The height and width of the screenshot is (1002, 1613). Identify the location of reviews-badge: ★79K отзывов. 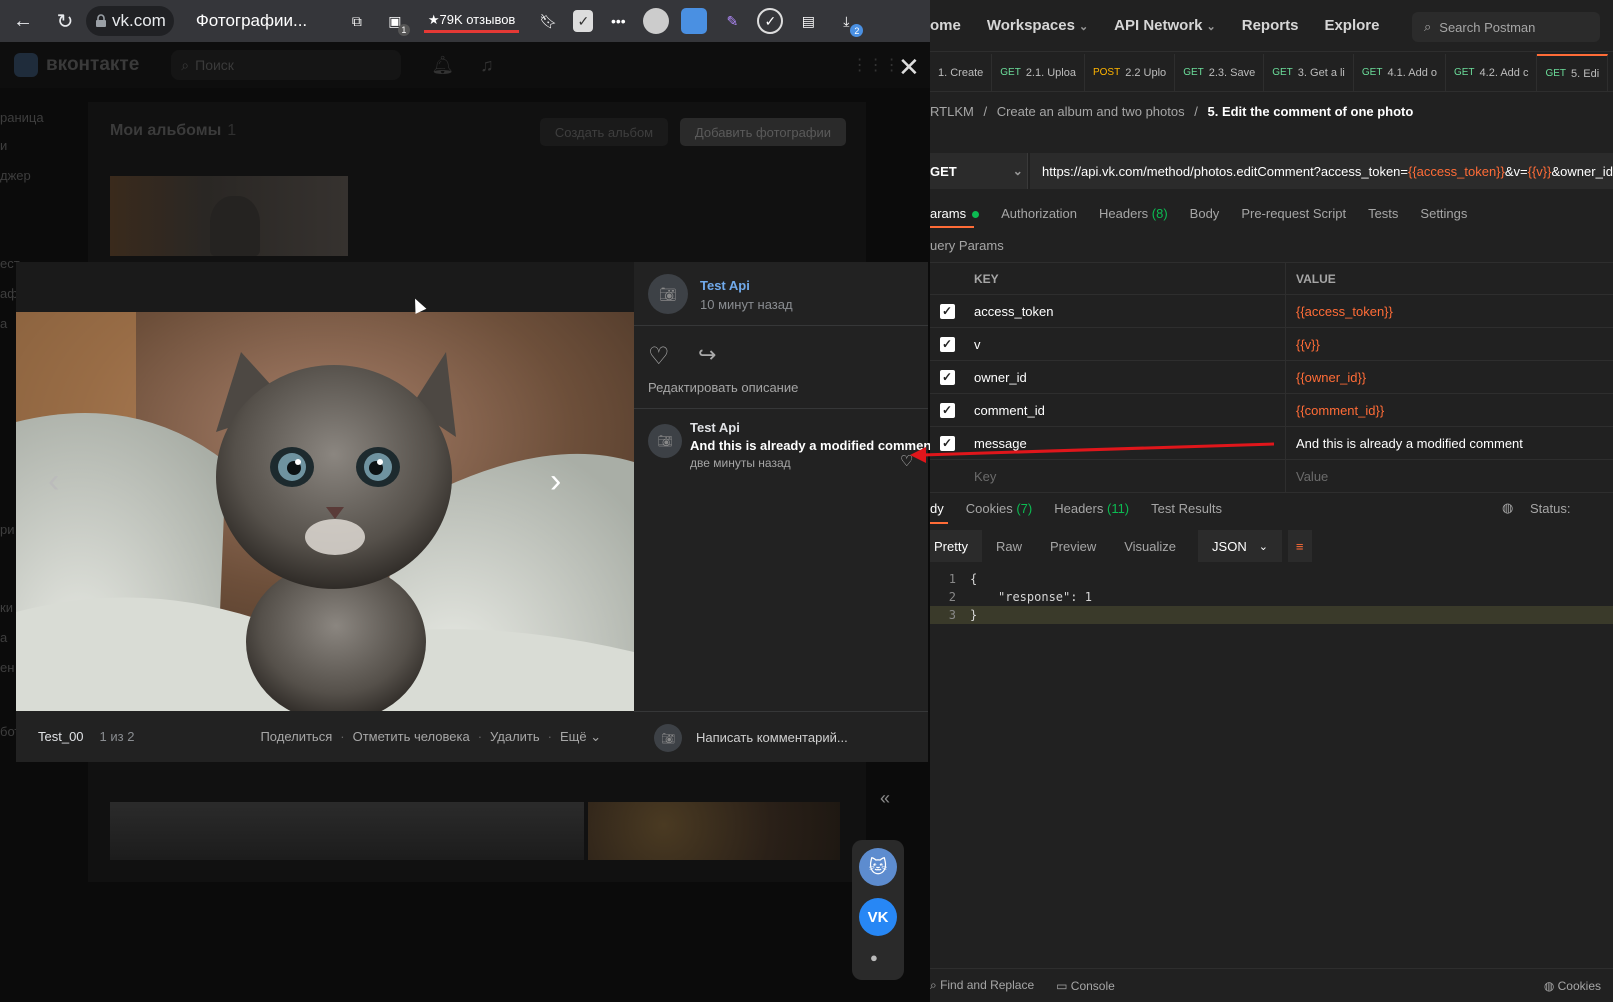
(471, 21).